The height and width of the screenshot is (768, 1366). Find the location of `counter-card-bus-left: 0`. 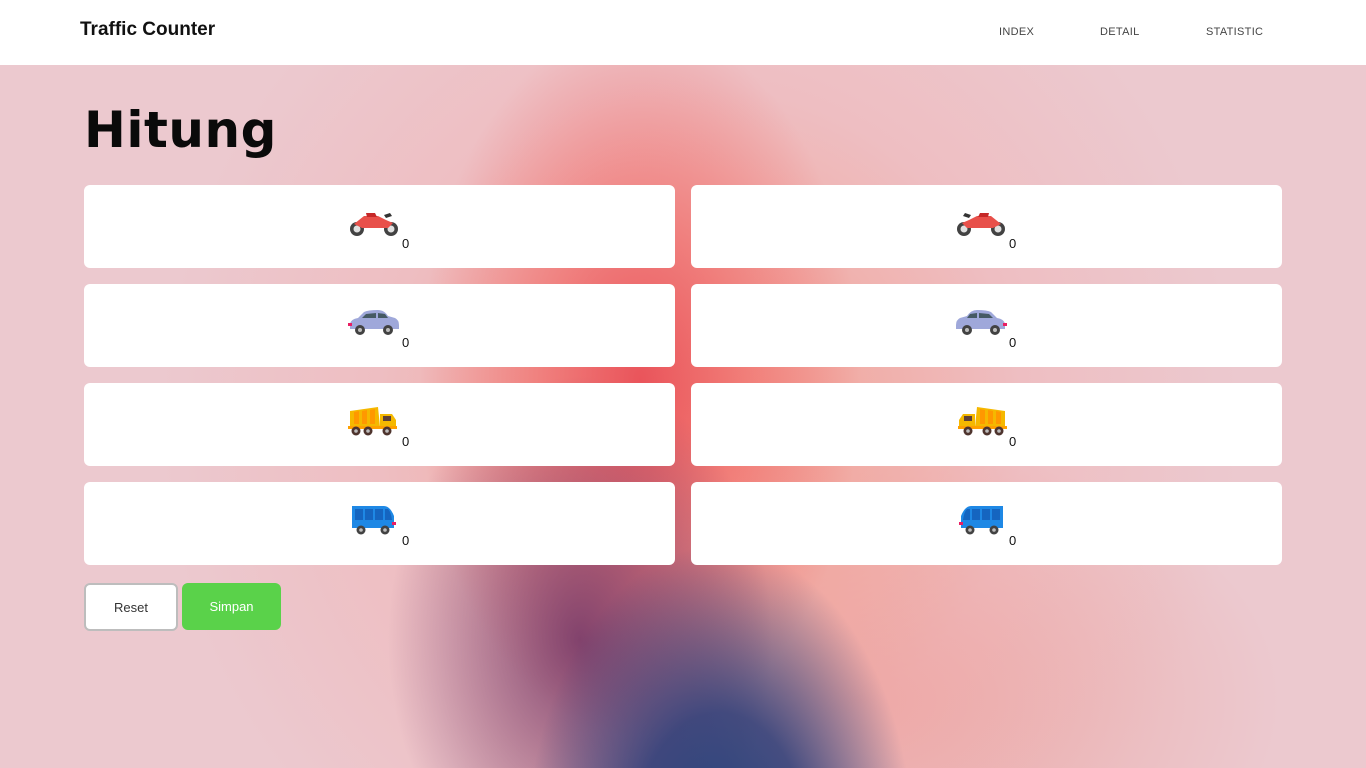

counter-card-bus-left: 0 is located at coordinates (379, 523).